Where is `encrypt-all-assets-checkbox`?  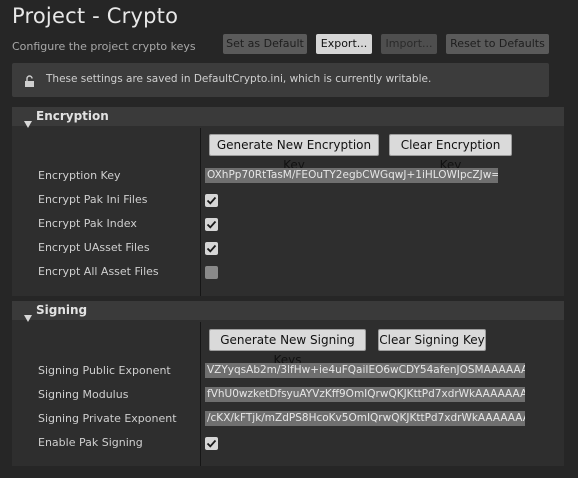
encrypt-all-assets-checkbox is located at coordinates (211, 272).